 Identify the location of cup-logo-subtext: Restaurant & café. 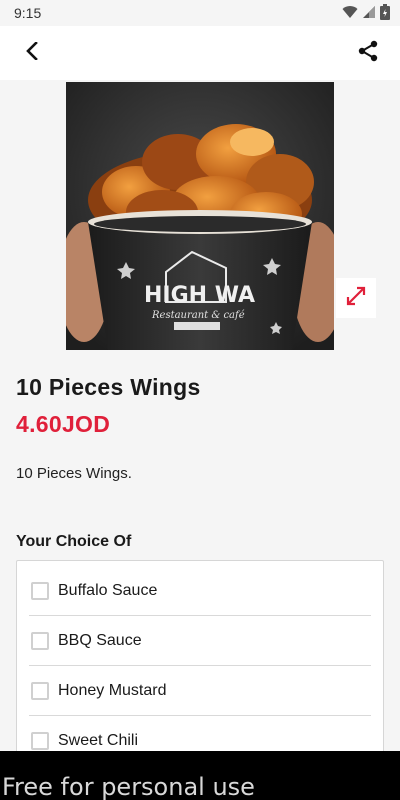
(198, 315).